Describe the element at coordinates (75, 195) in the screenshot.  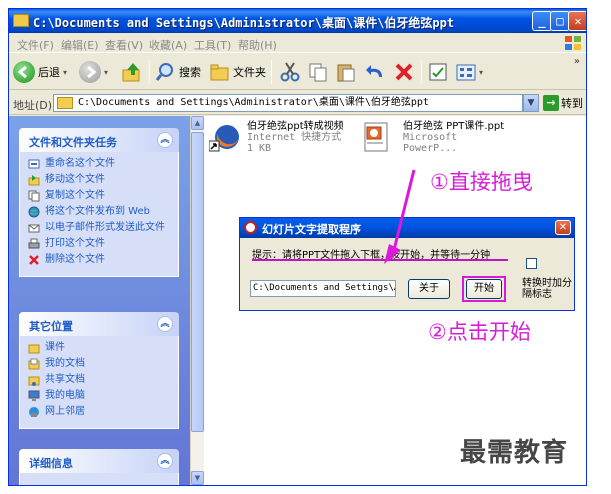
I see `task-label: 复制这个文件` at that location.